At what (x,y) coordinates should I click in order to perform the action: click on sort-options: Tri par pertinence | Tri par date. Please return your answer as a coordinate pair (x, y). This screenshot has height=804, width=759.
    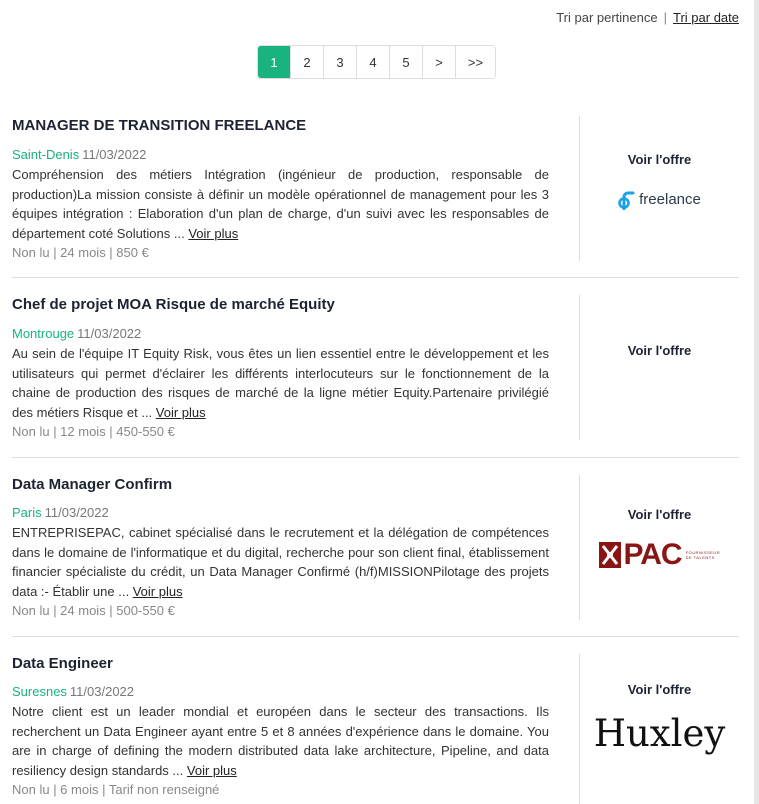
    Looking at the image, I should click on (647, 17).